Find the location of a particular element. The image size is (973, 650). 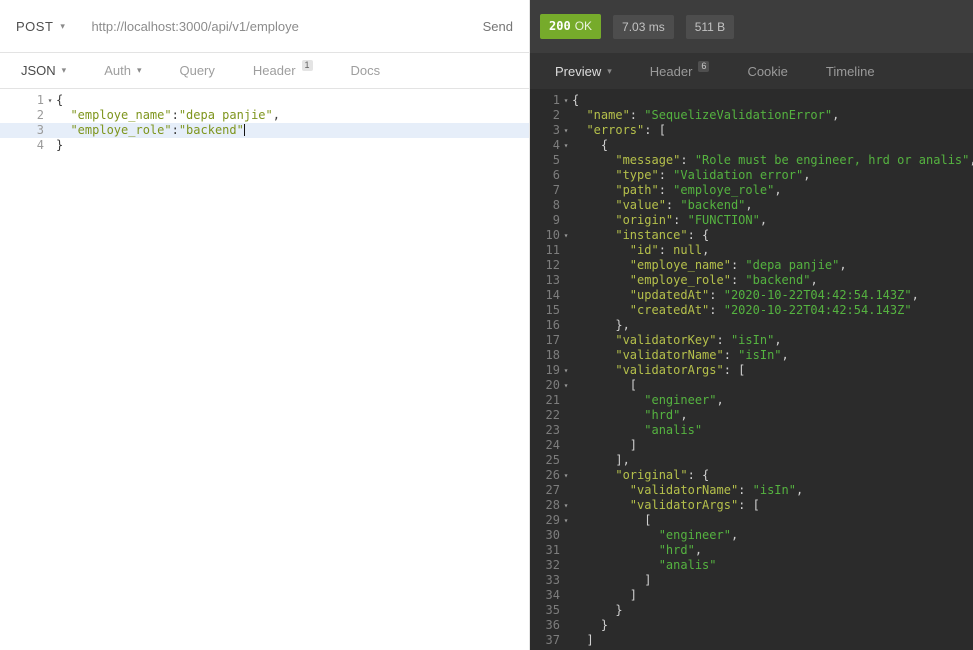

code-line: 8 "value": "backend", is located at coordinates (751, 205).